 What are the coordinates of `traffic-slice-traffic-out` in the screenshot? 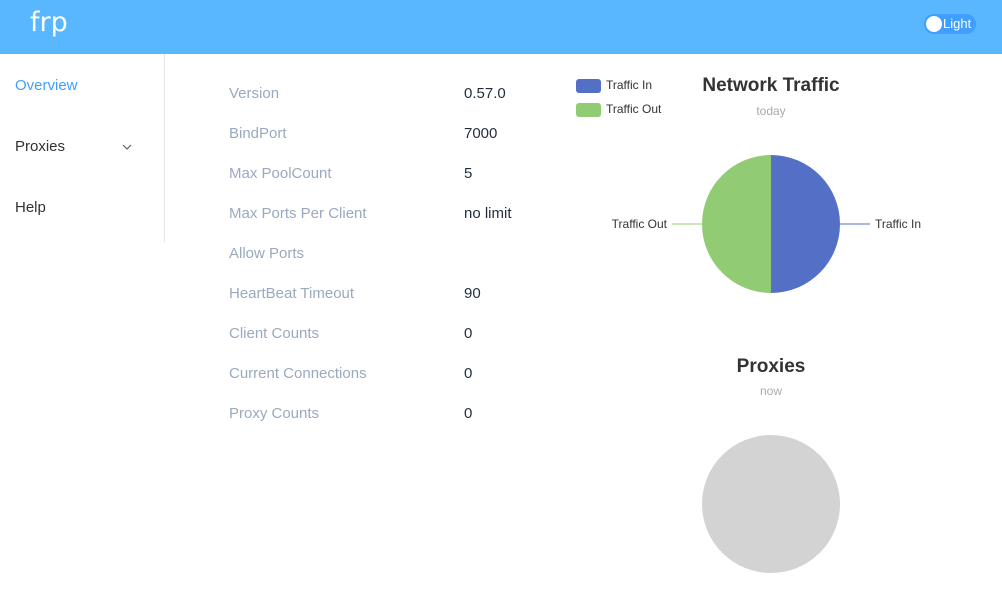 It's located at (736, 224).